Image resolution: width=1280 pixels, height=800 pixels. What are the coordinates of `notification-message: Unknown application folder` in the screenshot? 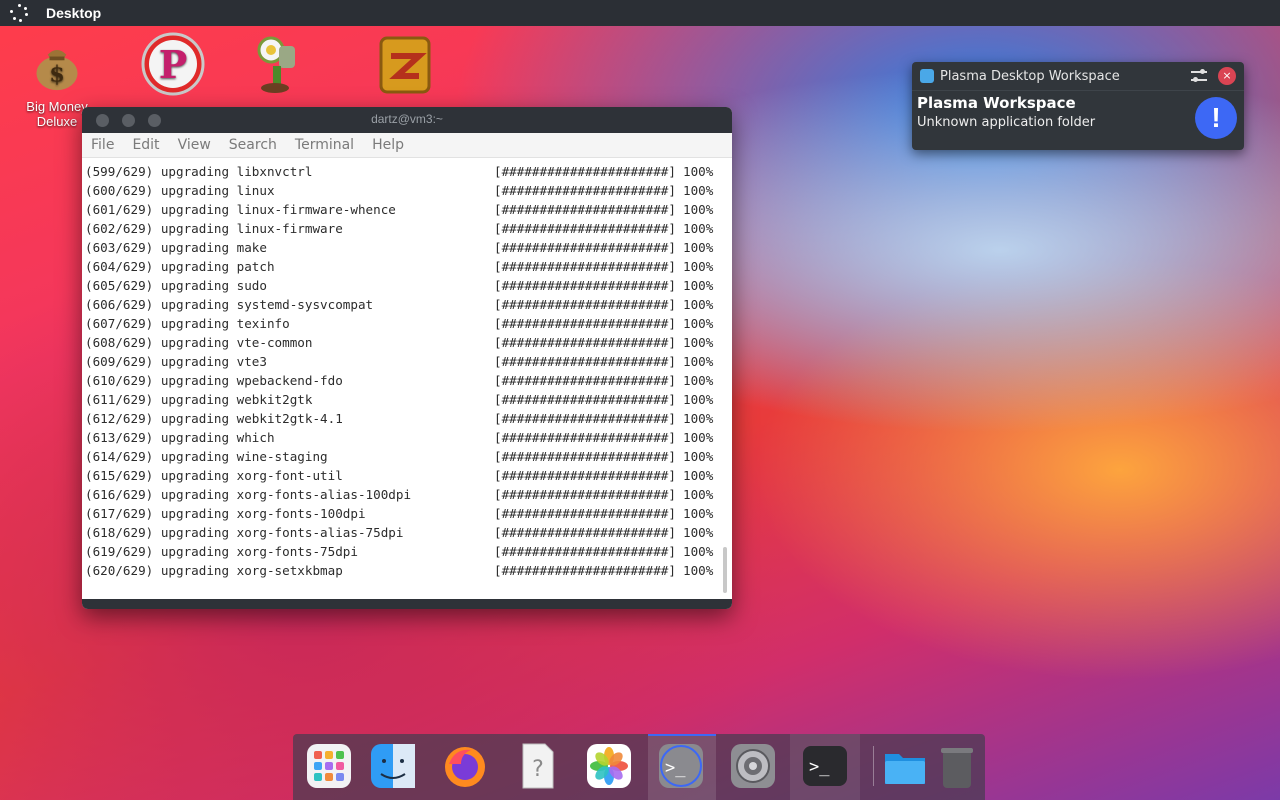 It's located at (1006, 122).